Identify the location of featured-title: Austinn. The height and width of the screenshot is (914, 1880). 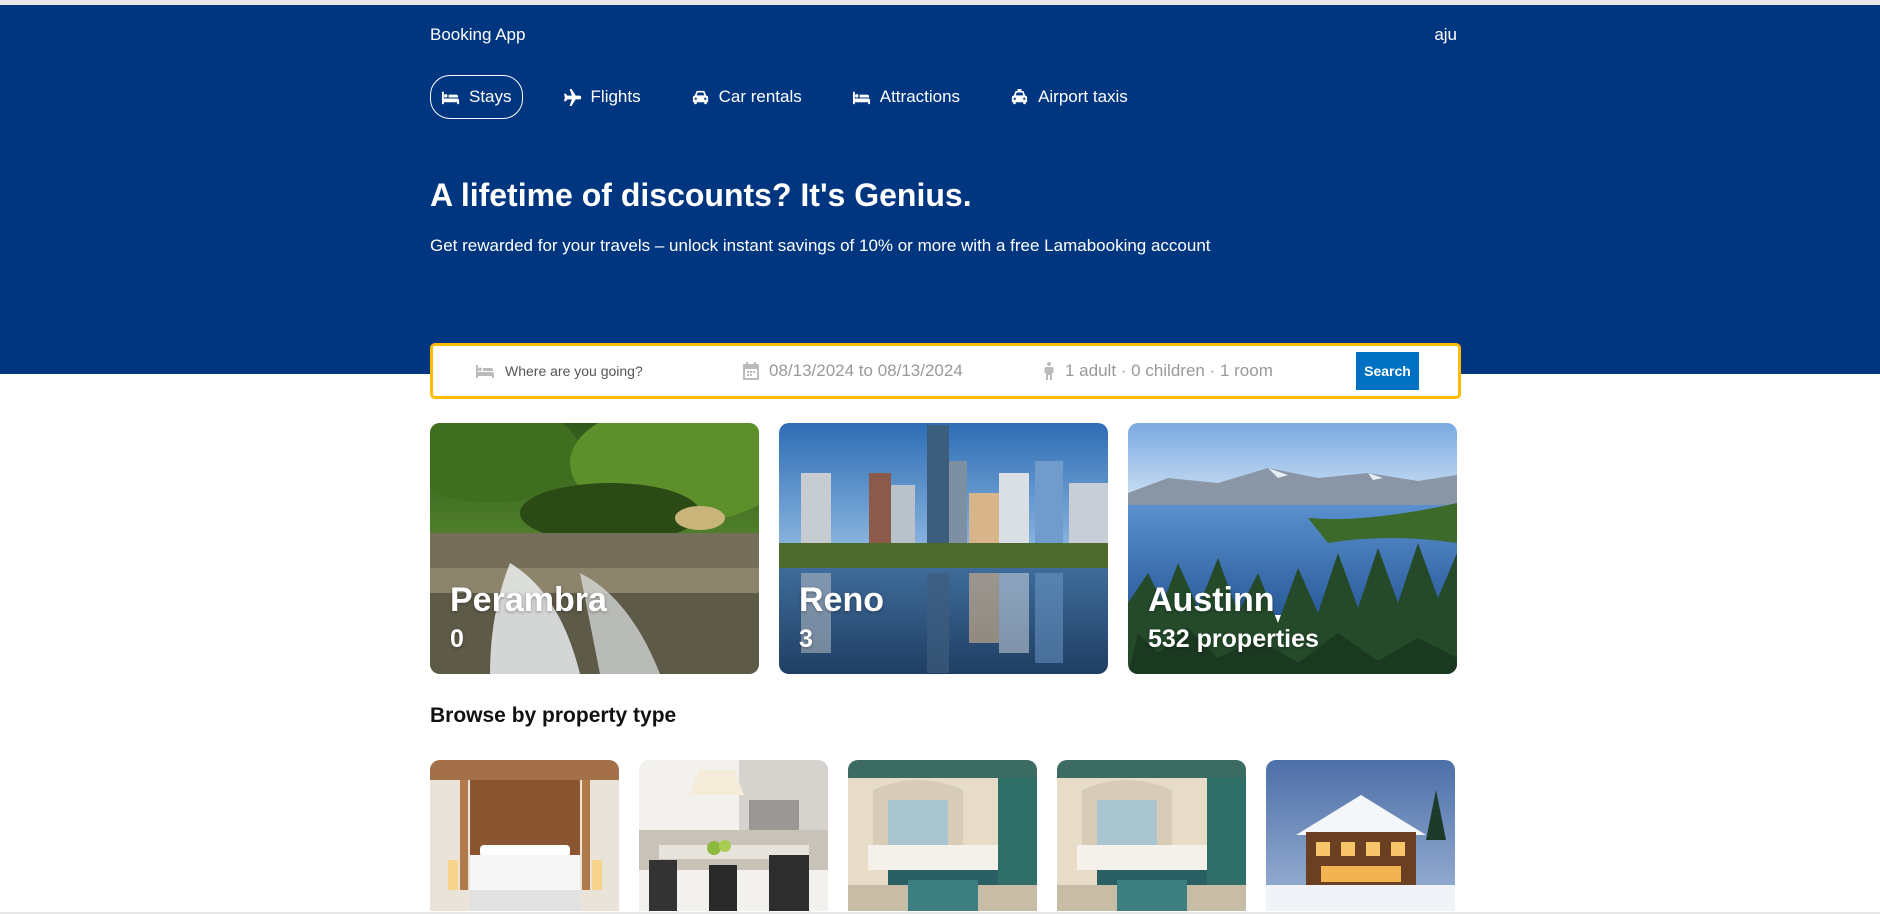
(1211, 600).